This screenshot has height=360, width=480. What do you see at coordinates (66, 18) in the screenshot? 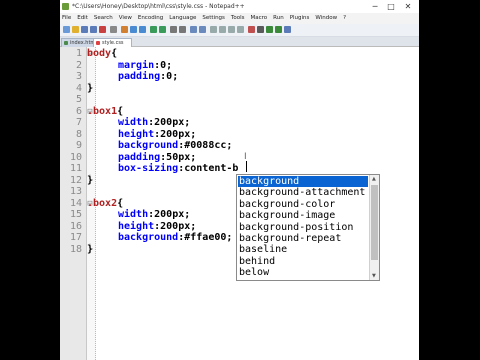
I see `menu-file: File` at bounding box center [66, 18].